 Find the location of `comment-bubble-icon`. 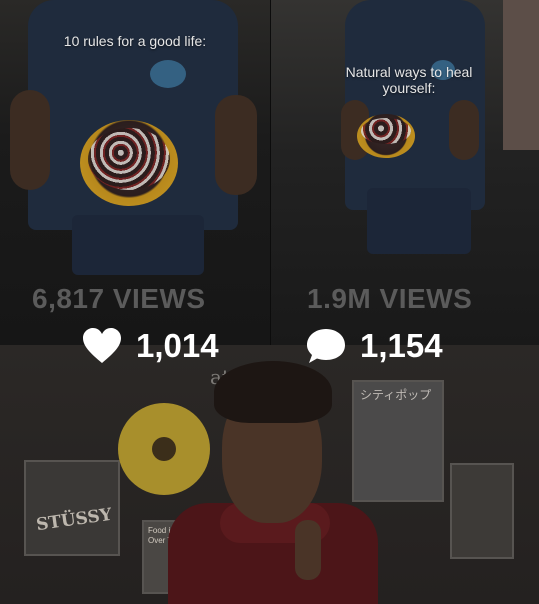

comment-bubble-icon is located at coordinates (326, 346).